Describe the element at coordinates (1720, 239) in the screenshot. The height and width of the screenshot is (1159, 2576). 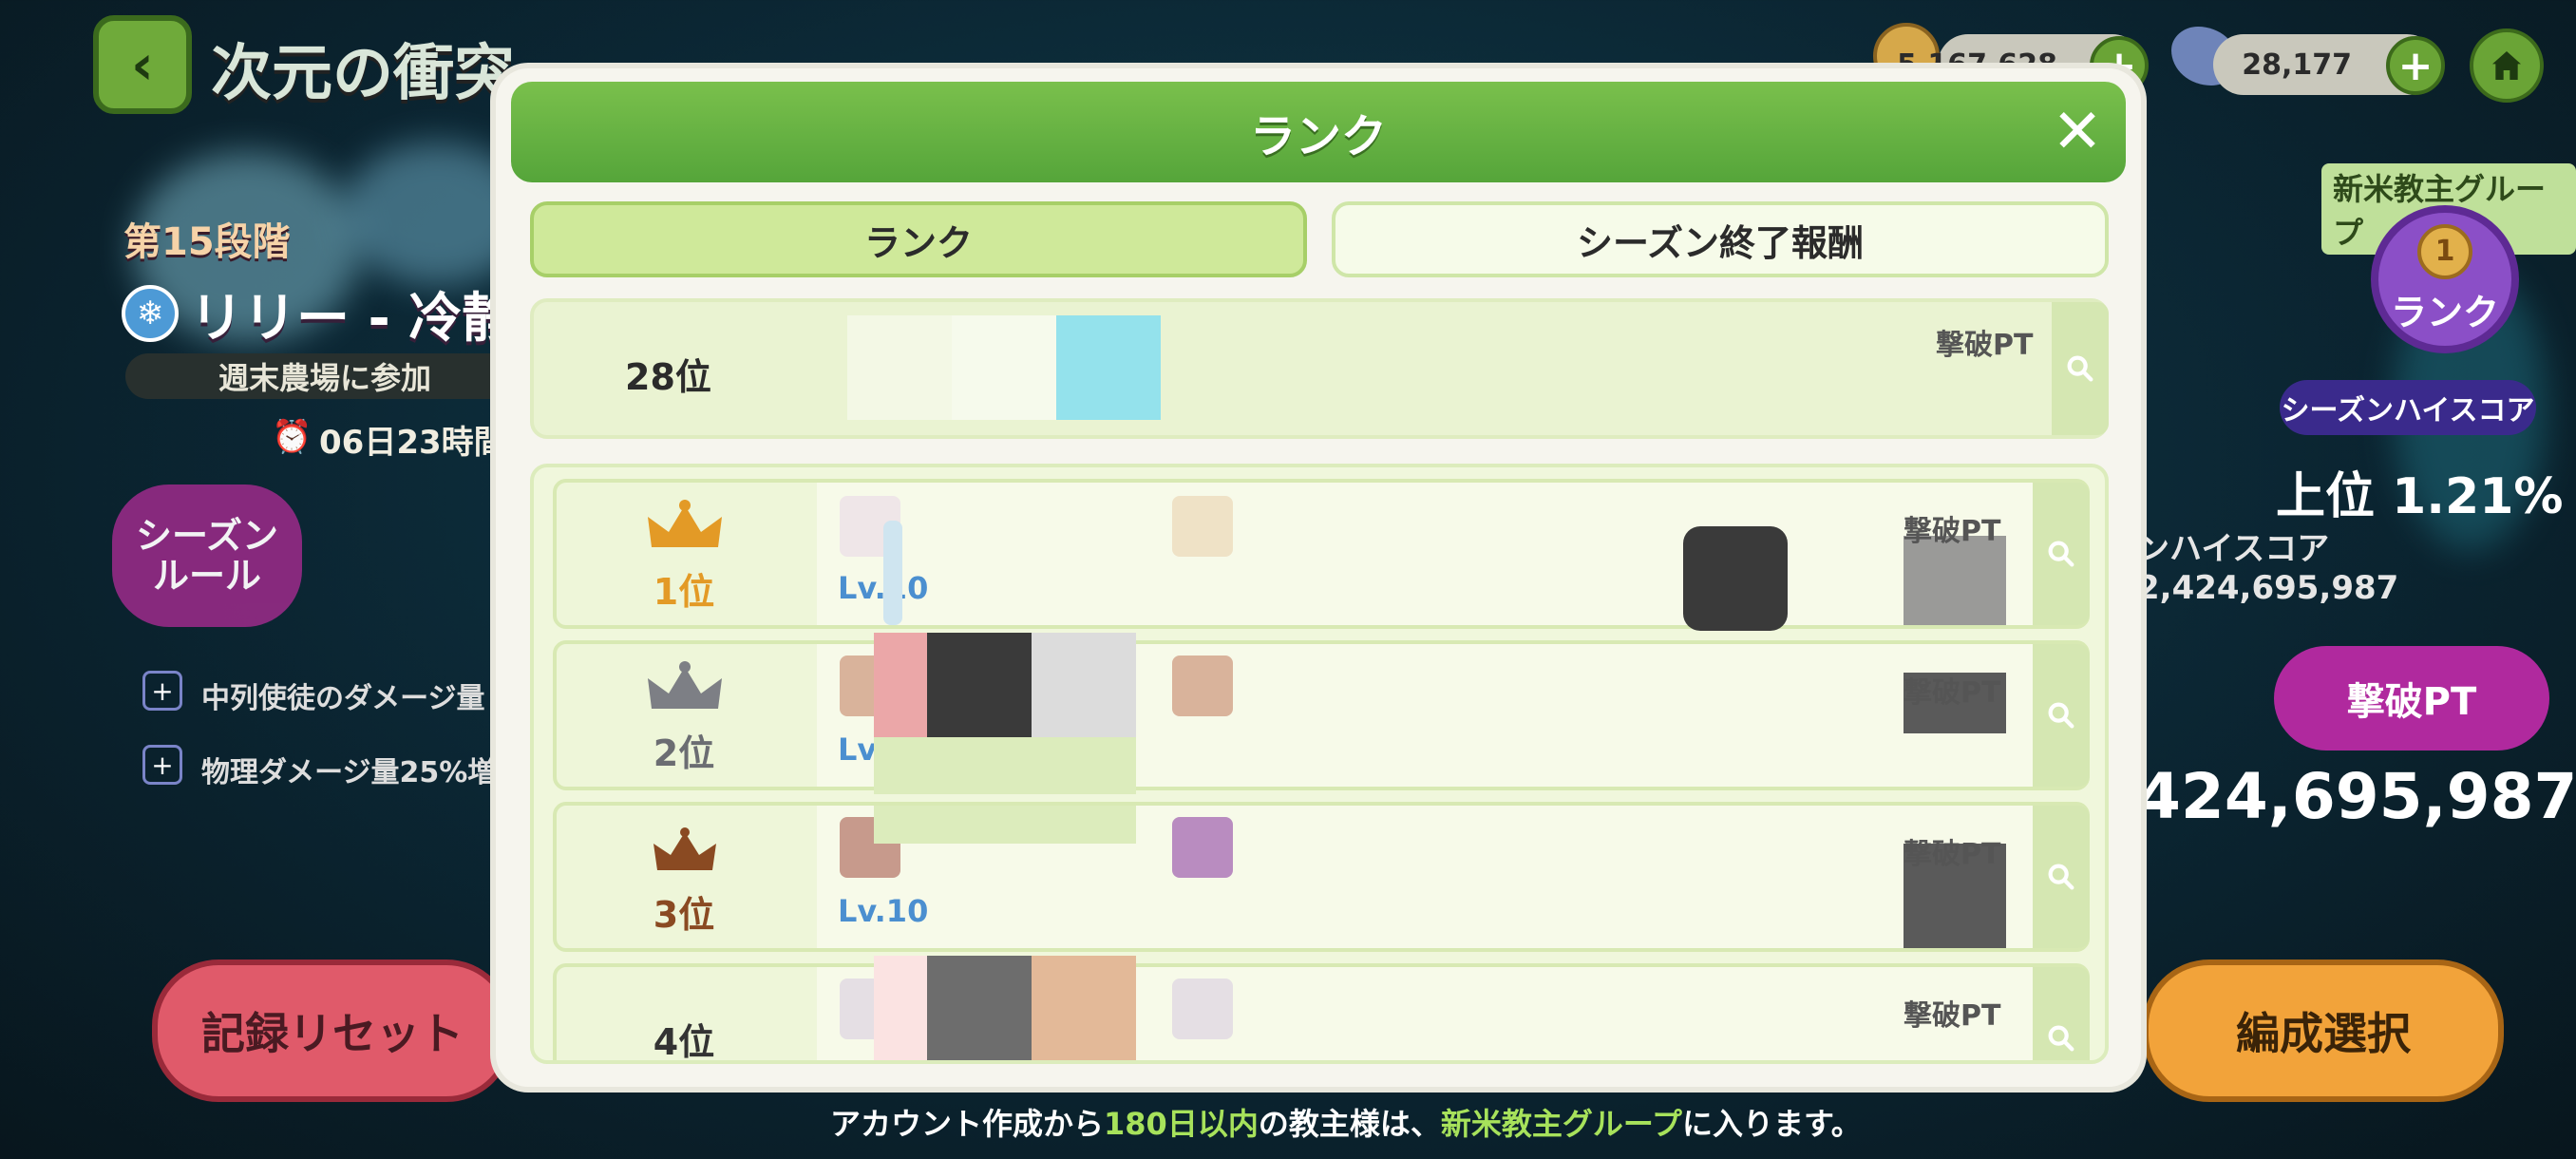
I see `tab-season-reward: シーズン終了報酬` at that location.